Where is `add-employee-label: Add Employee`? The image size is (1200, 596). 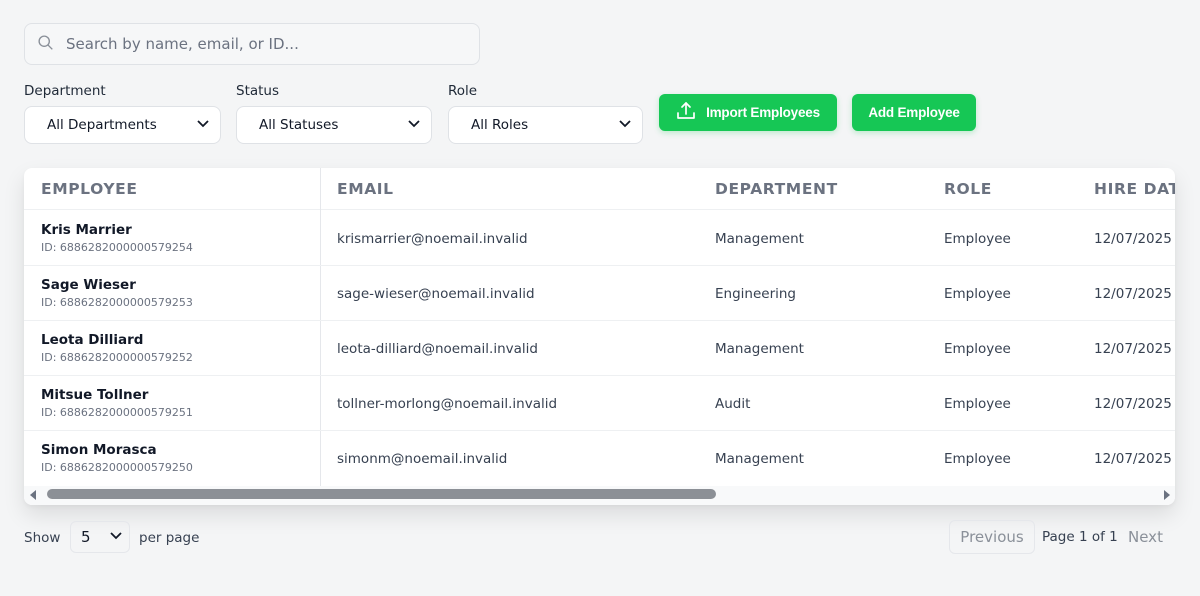
add-employee-label: Add Employee is located at coordinates (914, 112).